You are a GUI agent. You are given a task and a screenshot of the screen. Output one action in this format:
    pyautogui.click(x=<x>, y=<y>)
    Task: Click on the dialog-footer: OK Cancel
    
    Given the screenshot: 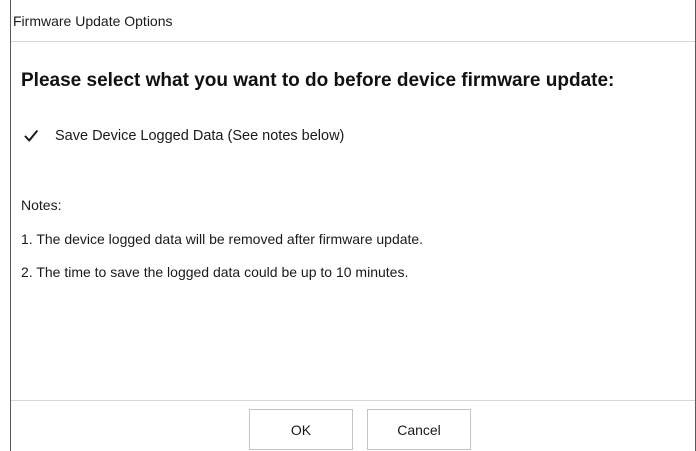 What is the action you would take?
    pyautogui.click(x=353, y=425)
    